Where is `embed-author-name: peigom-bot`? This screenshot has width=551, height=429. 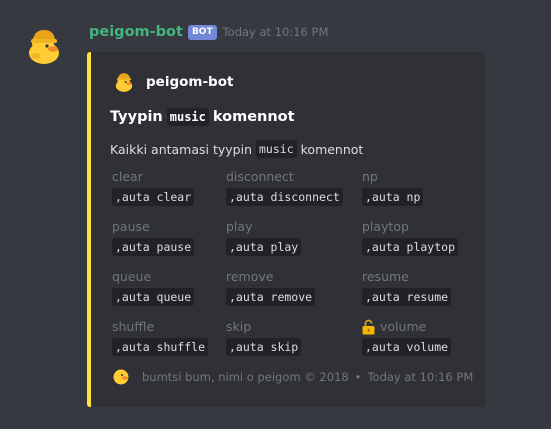
embed-author-name: peigom-bot is located at coordinates (190, 82).